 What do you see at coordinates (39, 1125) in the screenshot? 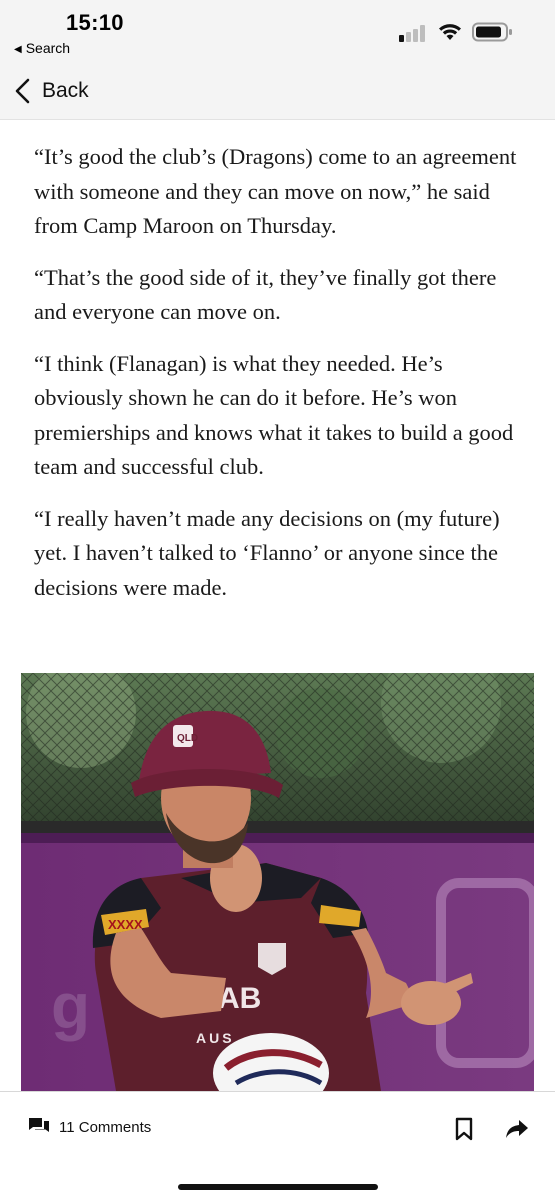
I see `chat-bubbles-icon` at bounding box center [39, 1125].